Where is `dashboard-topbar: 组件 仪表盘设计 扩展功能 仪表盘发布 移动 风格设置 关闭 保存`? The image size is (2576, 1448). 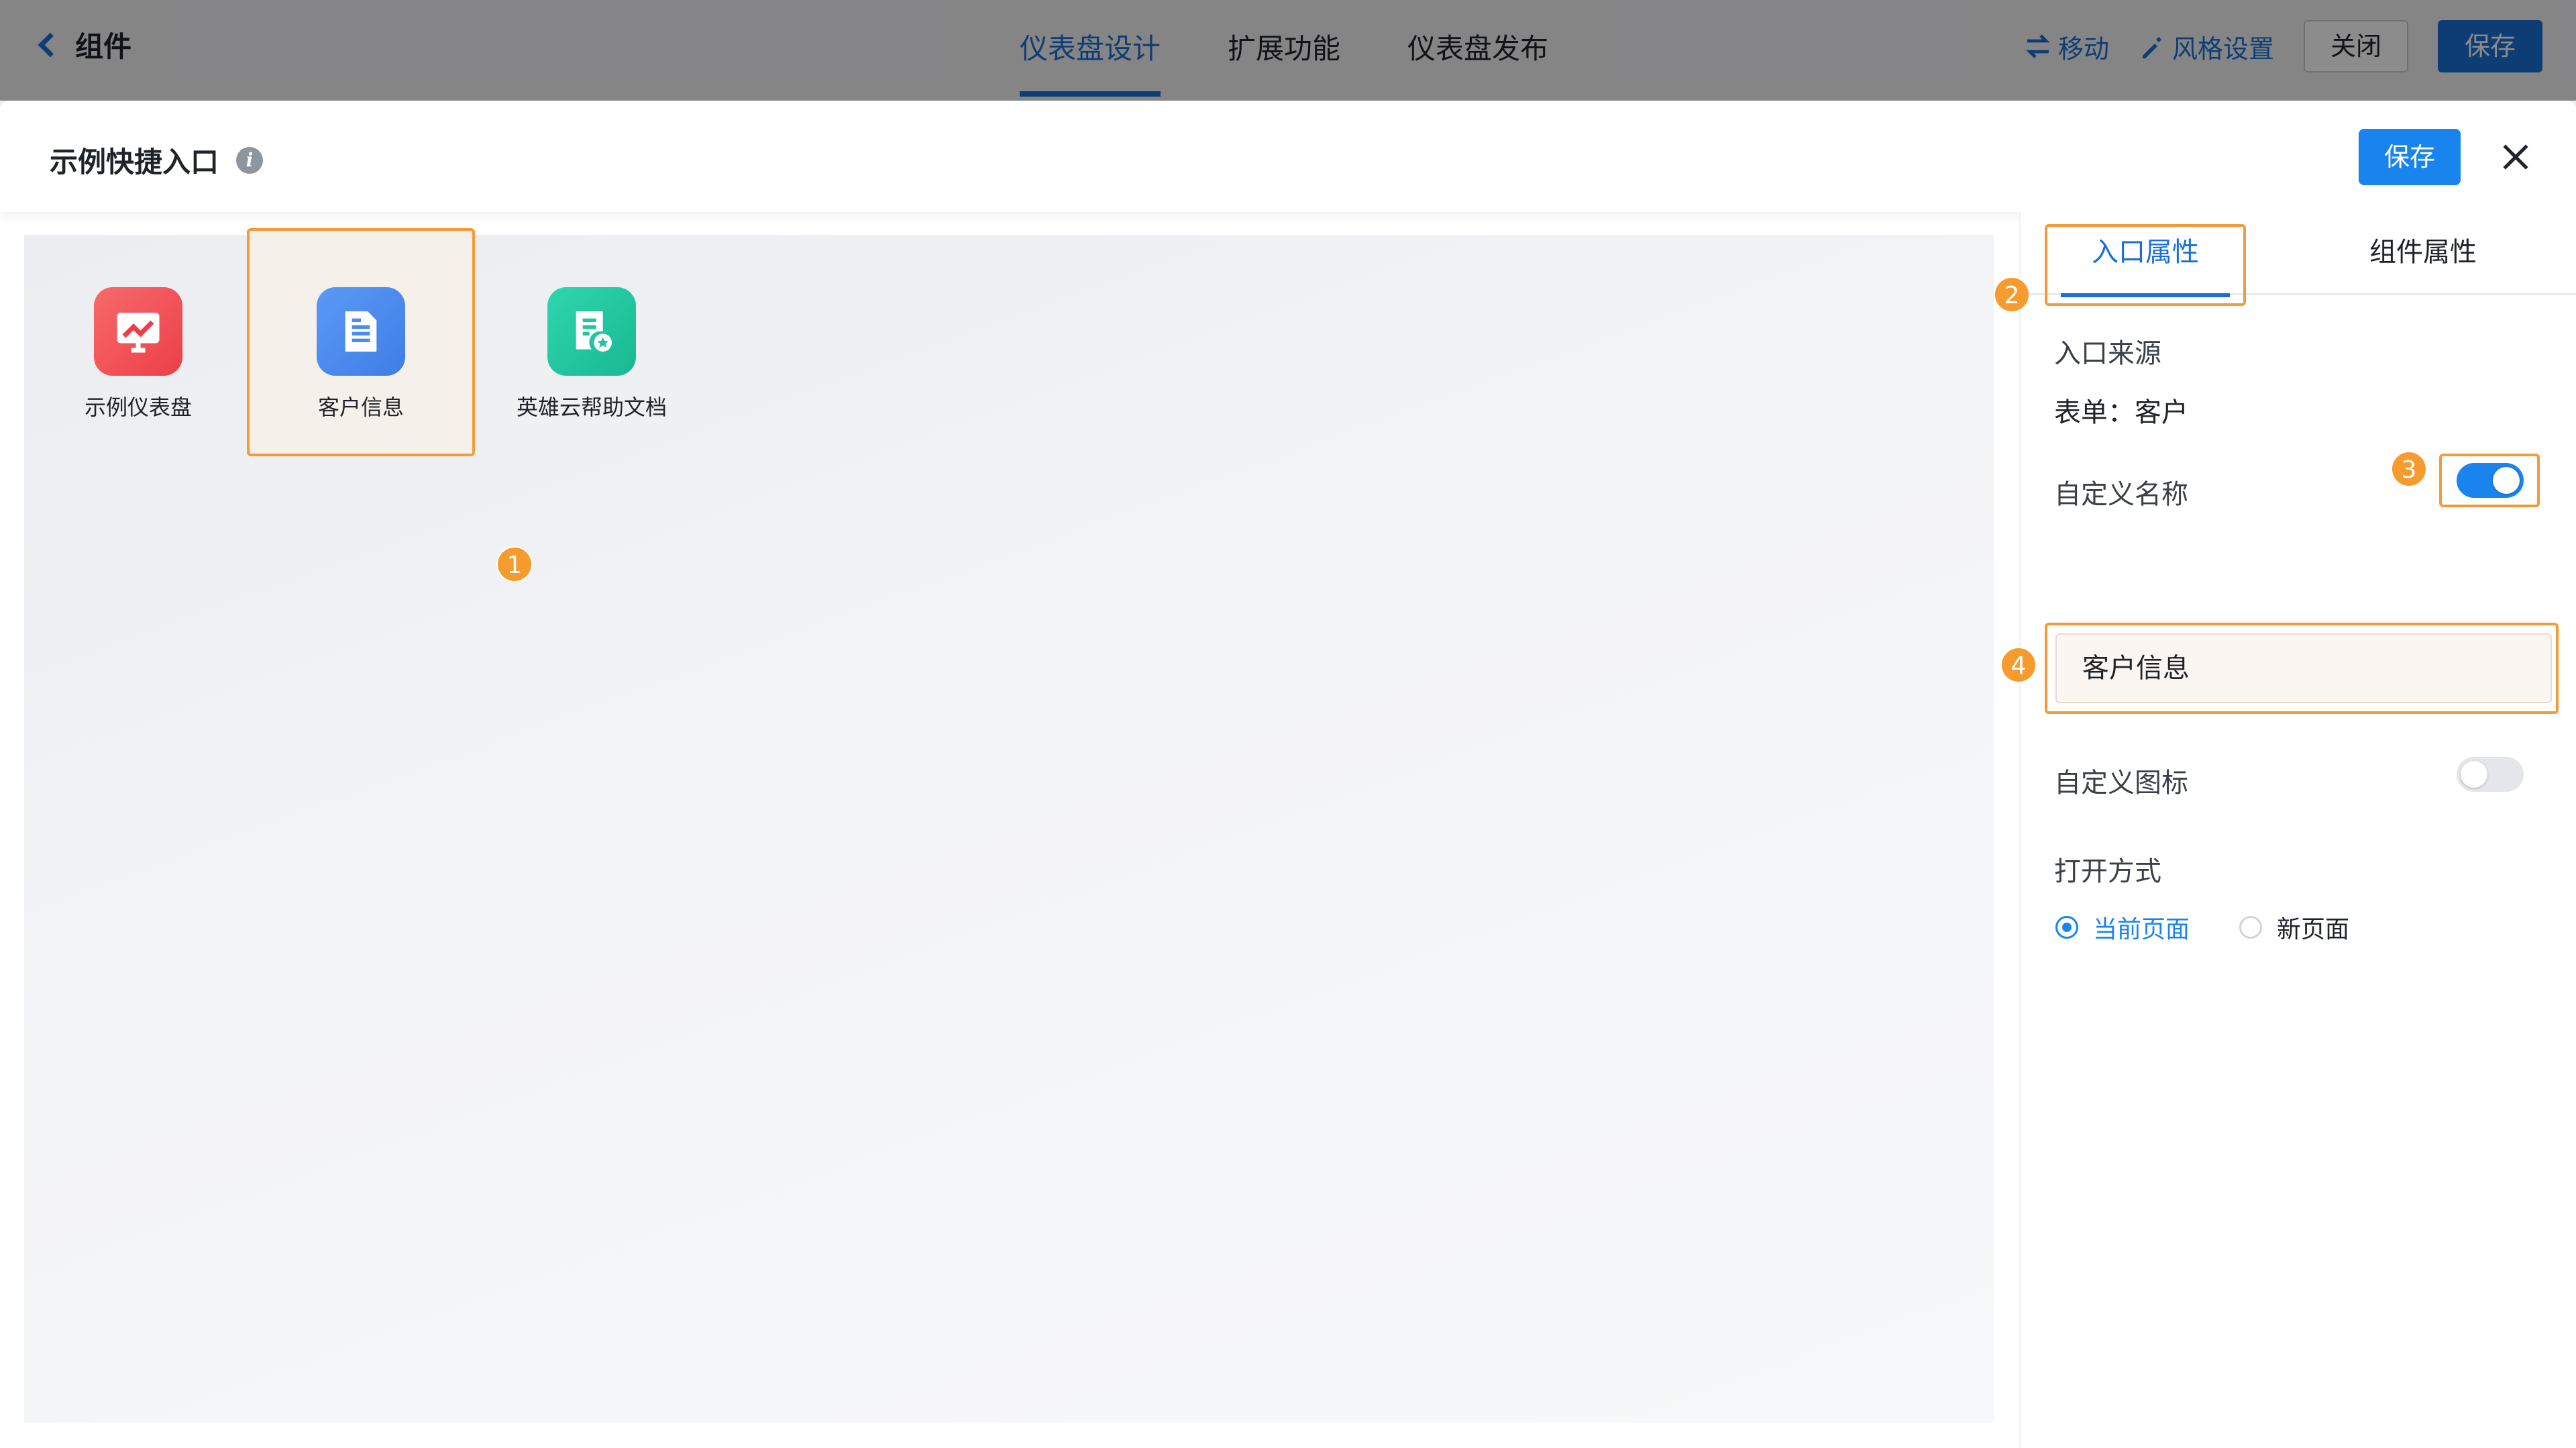
dashboard-topbar: 组件 仪表盘设计 扩展功能 仪表盘发布 移动 风格设置 关闭 保存 is located at coordinates (1288, 50).